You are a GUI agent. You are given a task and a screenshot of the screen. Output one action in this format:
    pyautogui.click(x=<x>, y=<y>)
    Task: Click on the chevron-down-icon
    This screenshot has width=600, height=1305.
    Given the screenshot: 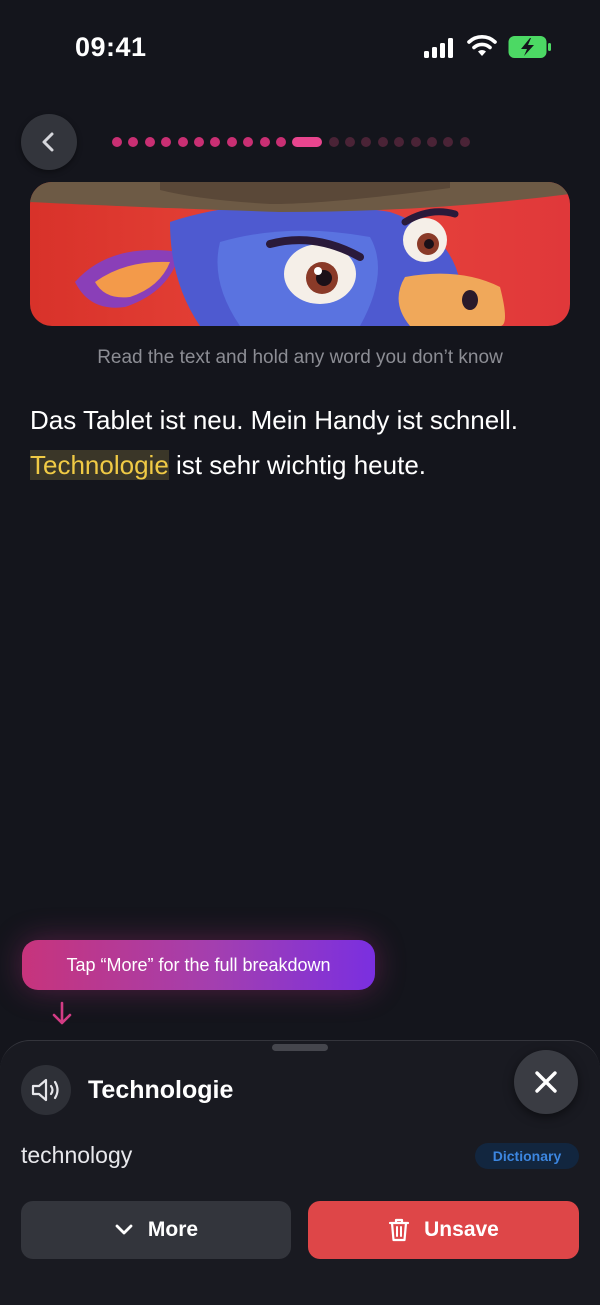 What is the action you would take?
    pyautogui.click(x=124, y=1230)
    